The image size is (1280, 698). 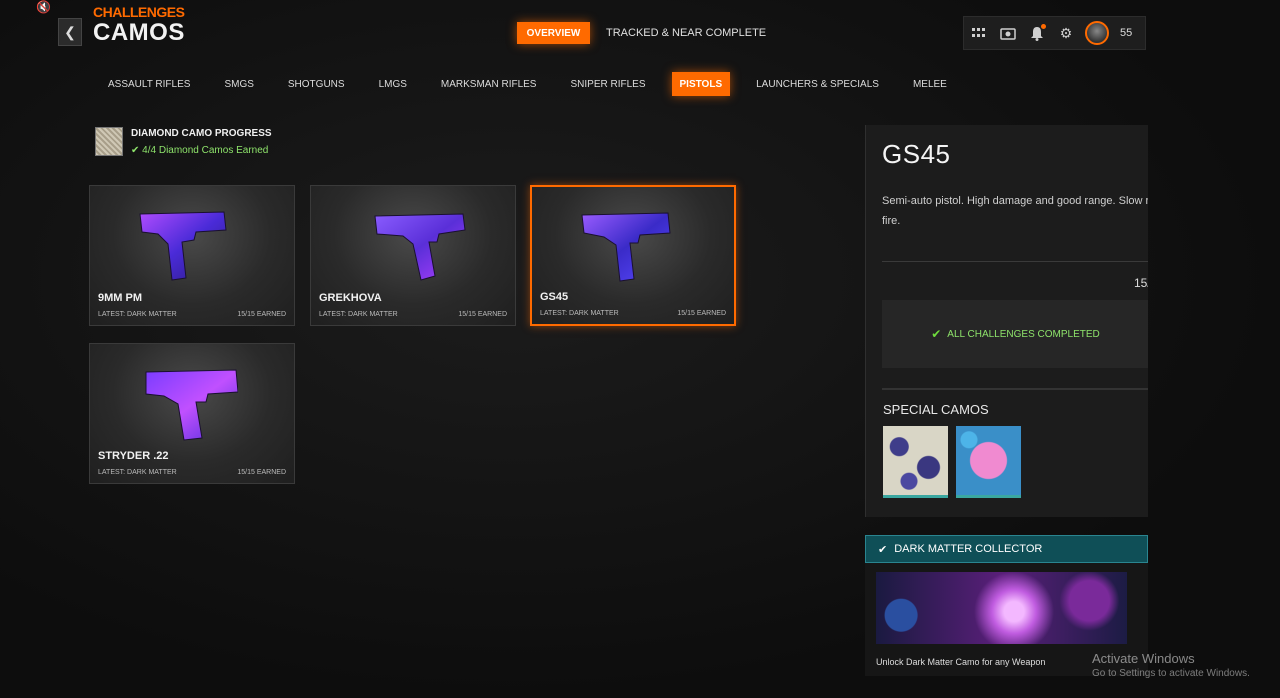 I want to click on weapon-name: GREKHOVA, so click(x=350, y=298).